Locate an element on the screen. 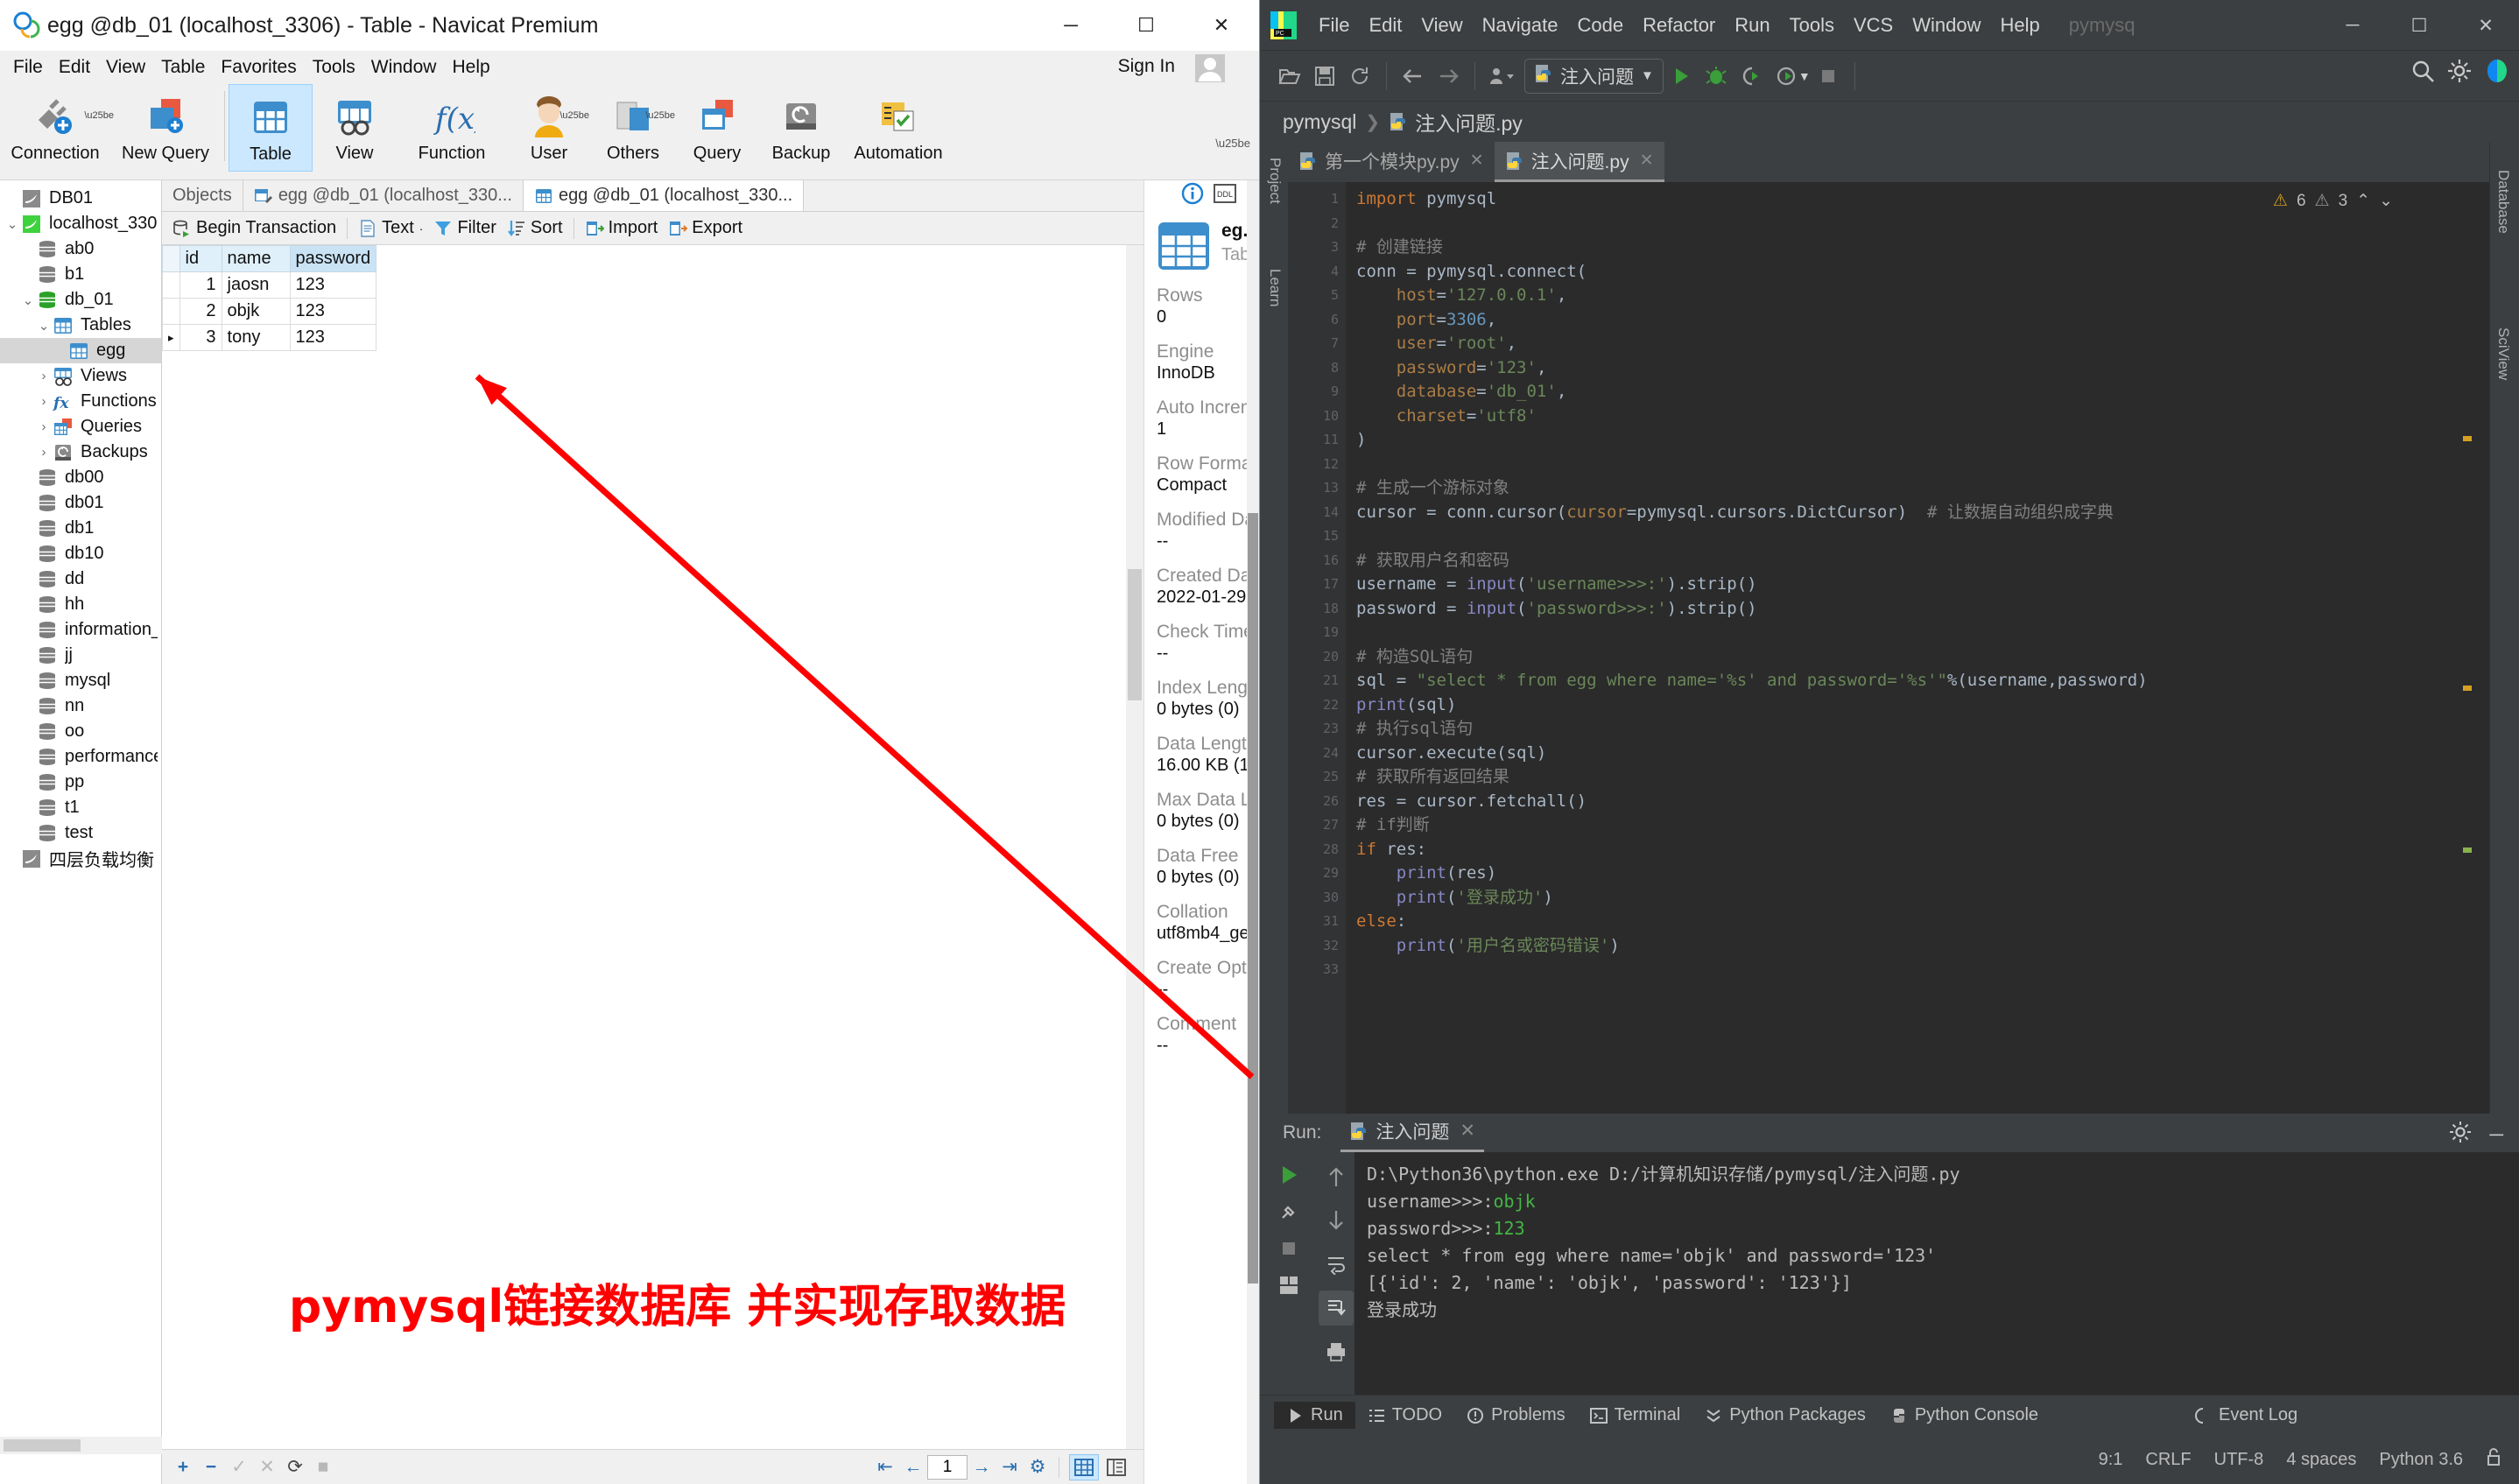  user-avatar-icon is located at coordinates (1211, 67).